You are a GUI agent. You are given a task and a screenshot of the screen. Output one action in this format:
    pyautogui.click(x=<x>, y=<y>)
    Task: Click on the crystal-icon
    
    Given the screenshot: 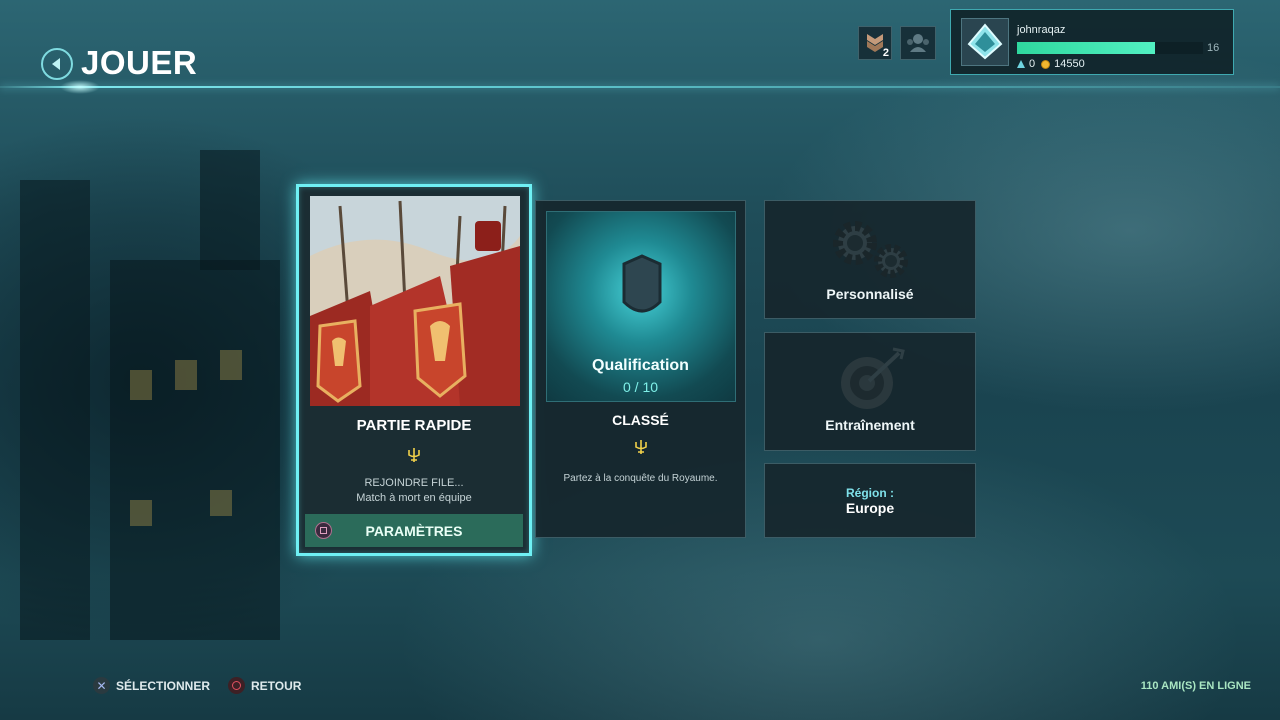 What is the action you would take?
    pyautogui.click(x=1021, y=64)
    